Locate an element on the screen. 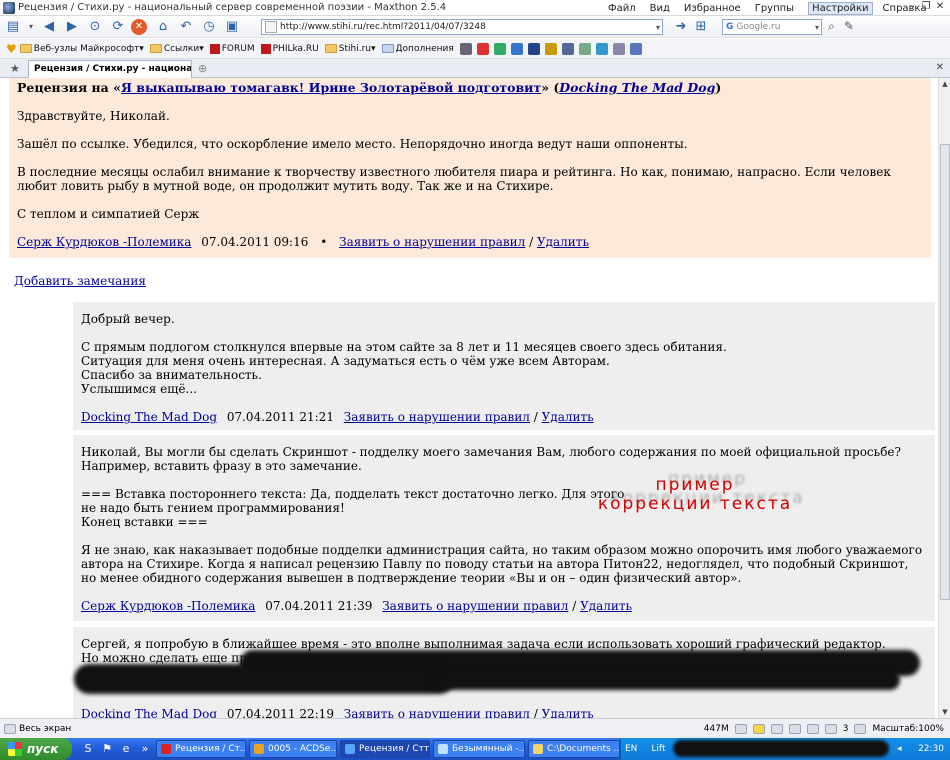 The image size is (950, 760). speaker-icon: ◂ is located at coordinates (899, 749).